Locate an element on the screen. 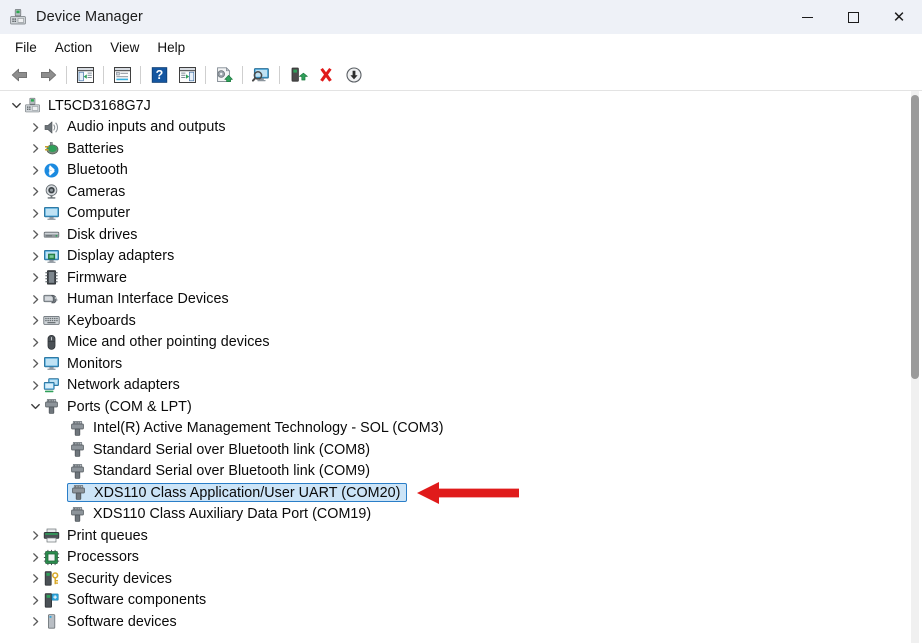 The width and height of the screenshot is (922, 643). properties-icon is located at coordinates (122, 75).